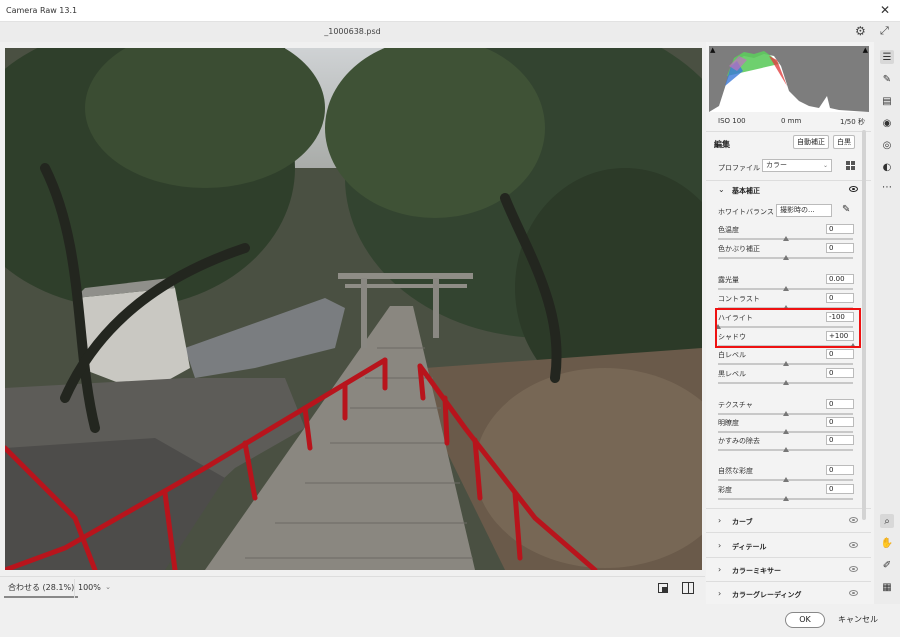 This screenshot has height=637, width=900. I want to click on profile-select: カラー ⌄, so click(797, 165).